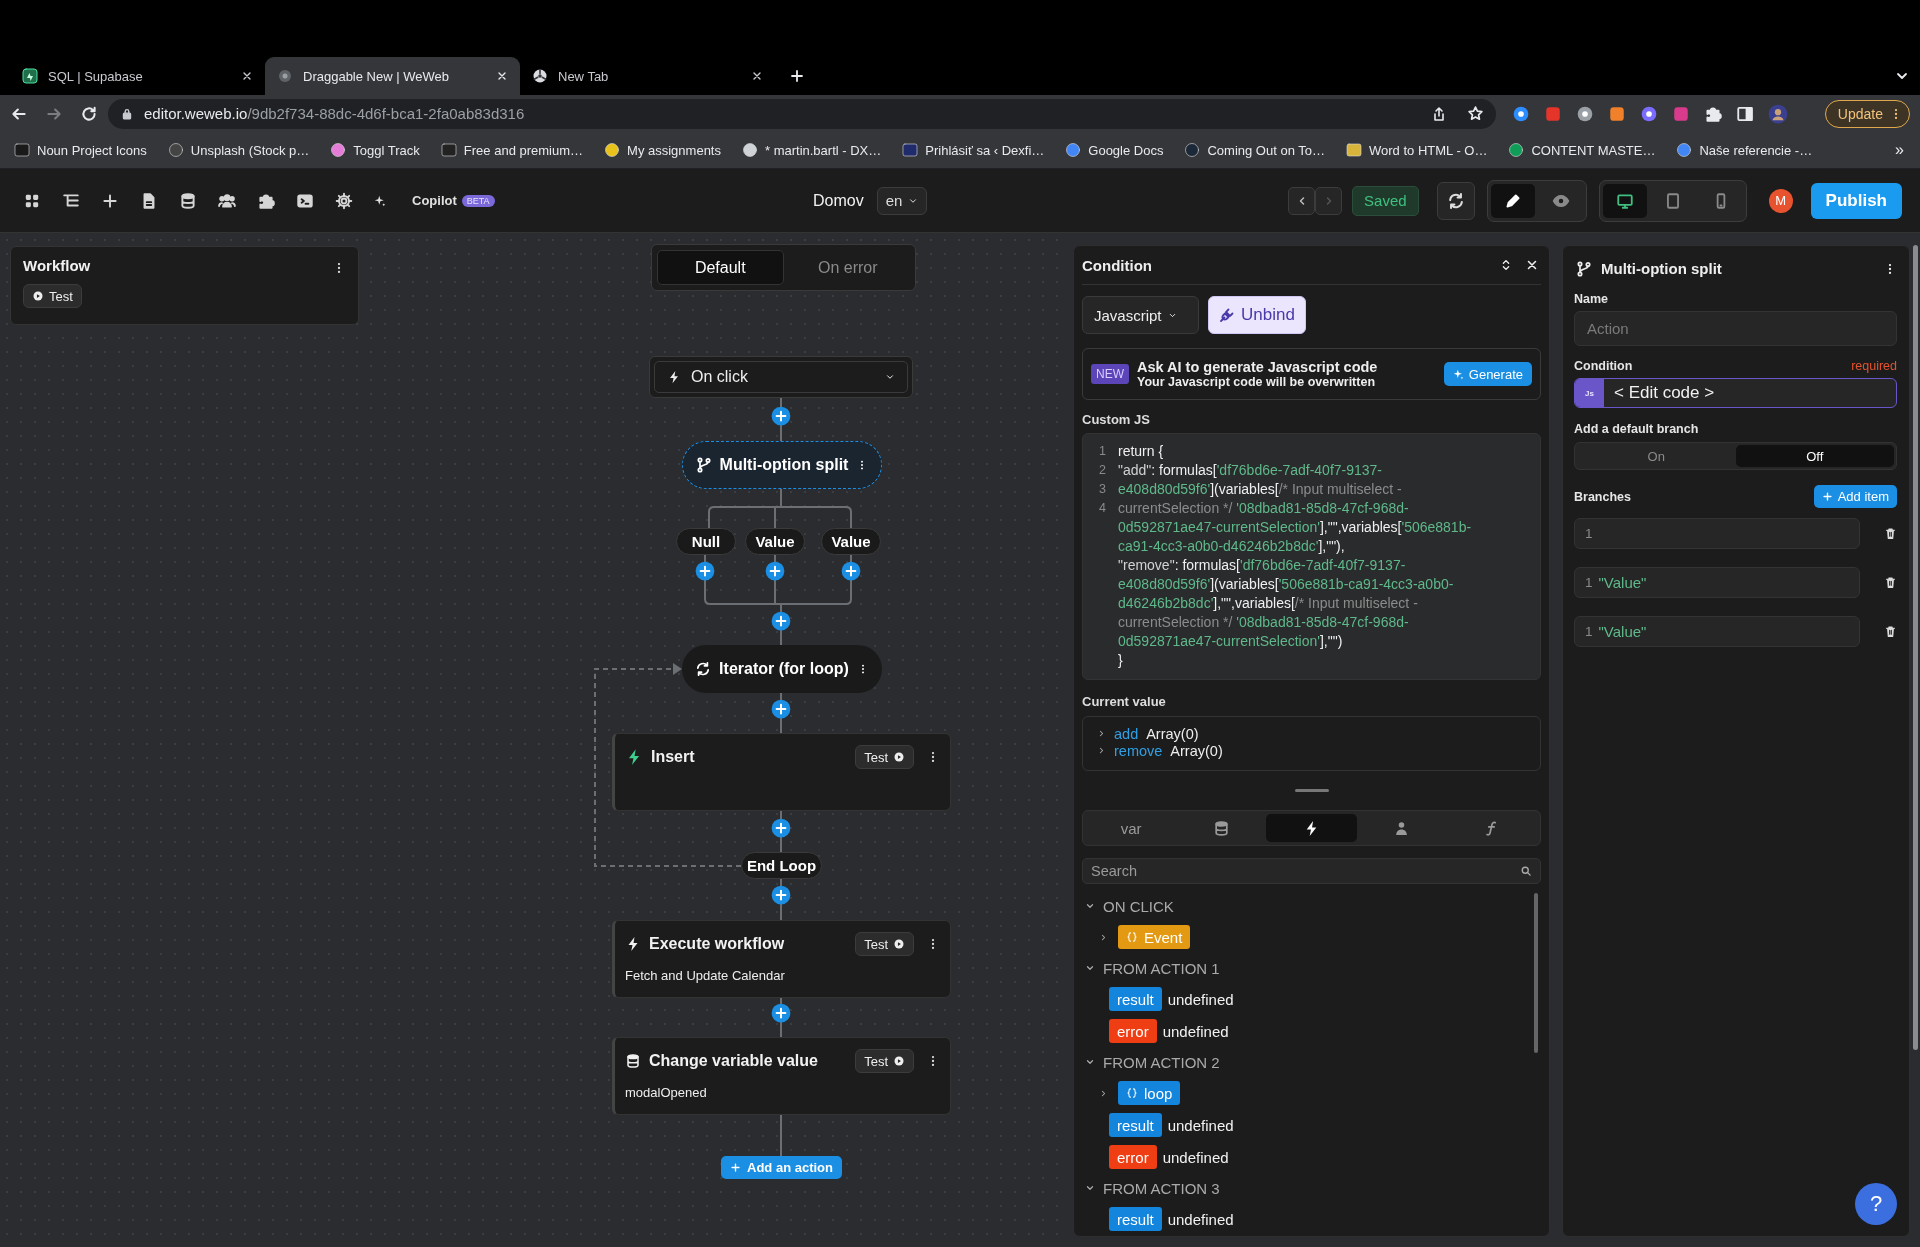 This screenshot has width=1920, height=1247. Describe the element at coordinates (1140, 315) in the screenshot. I see `language-select: Javascript` at that location.